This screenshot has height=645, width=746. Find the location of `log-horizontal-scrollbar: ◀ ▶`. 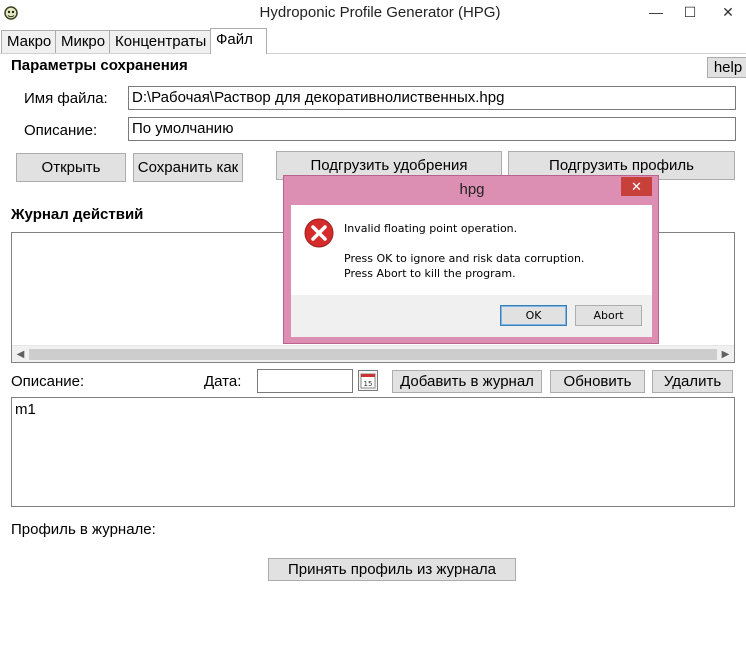

log-horizontal-scrollbar: ◀ ▶ is located at coordinates (373, 353).